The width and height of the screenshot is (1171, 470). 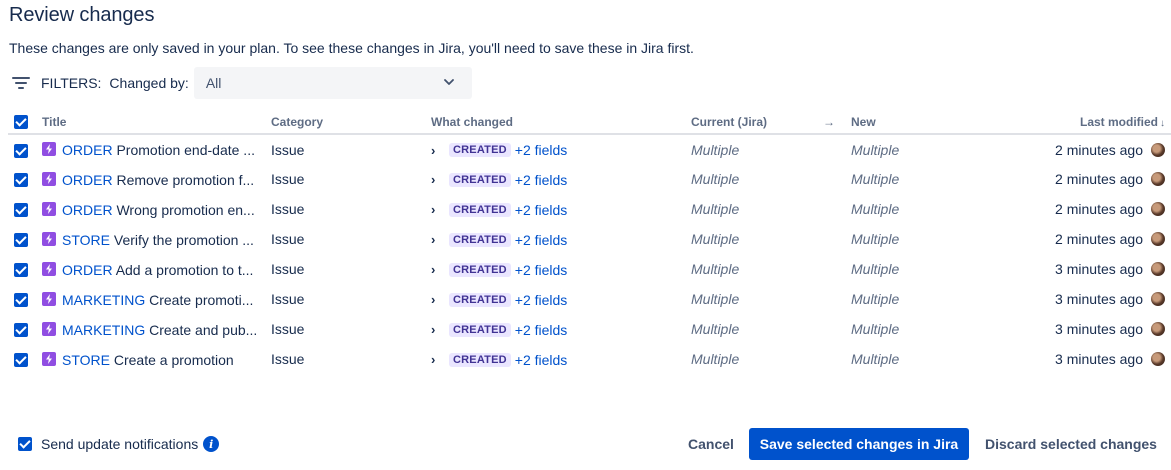 What do you see at coordinates (837, 122) in the screenshot?
I see `column-arrow: →` at bounding box center [837, 122].